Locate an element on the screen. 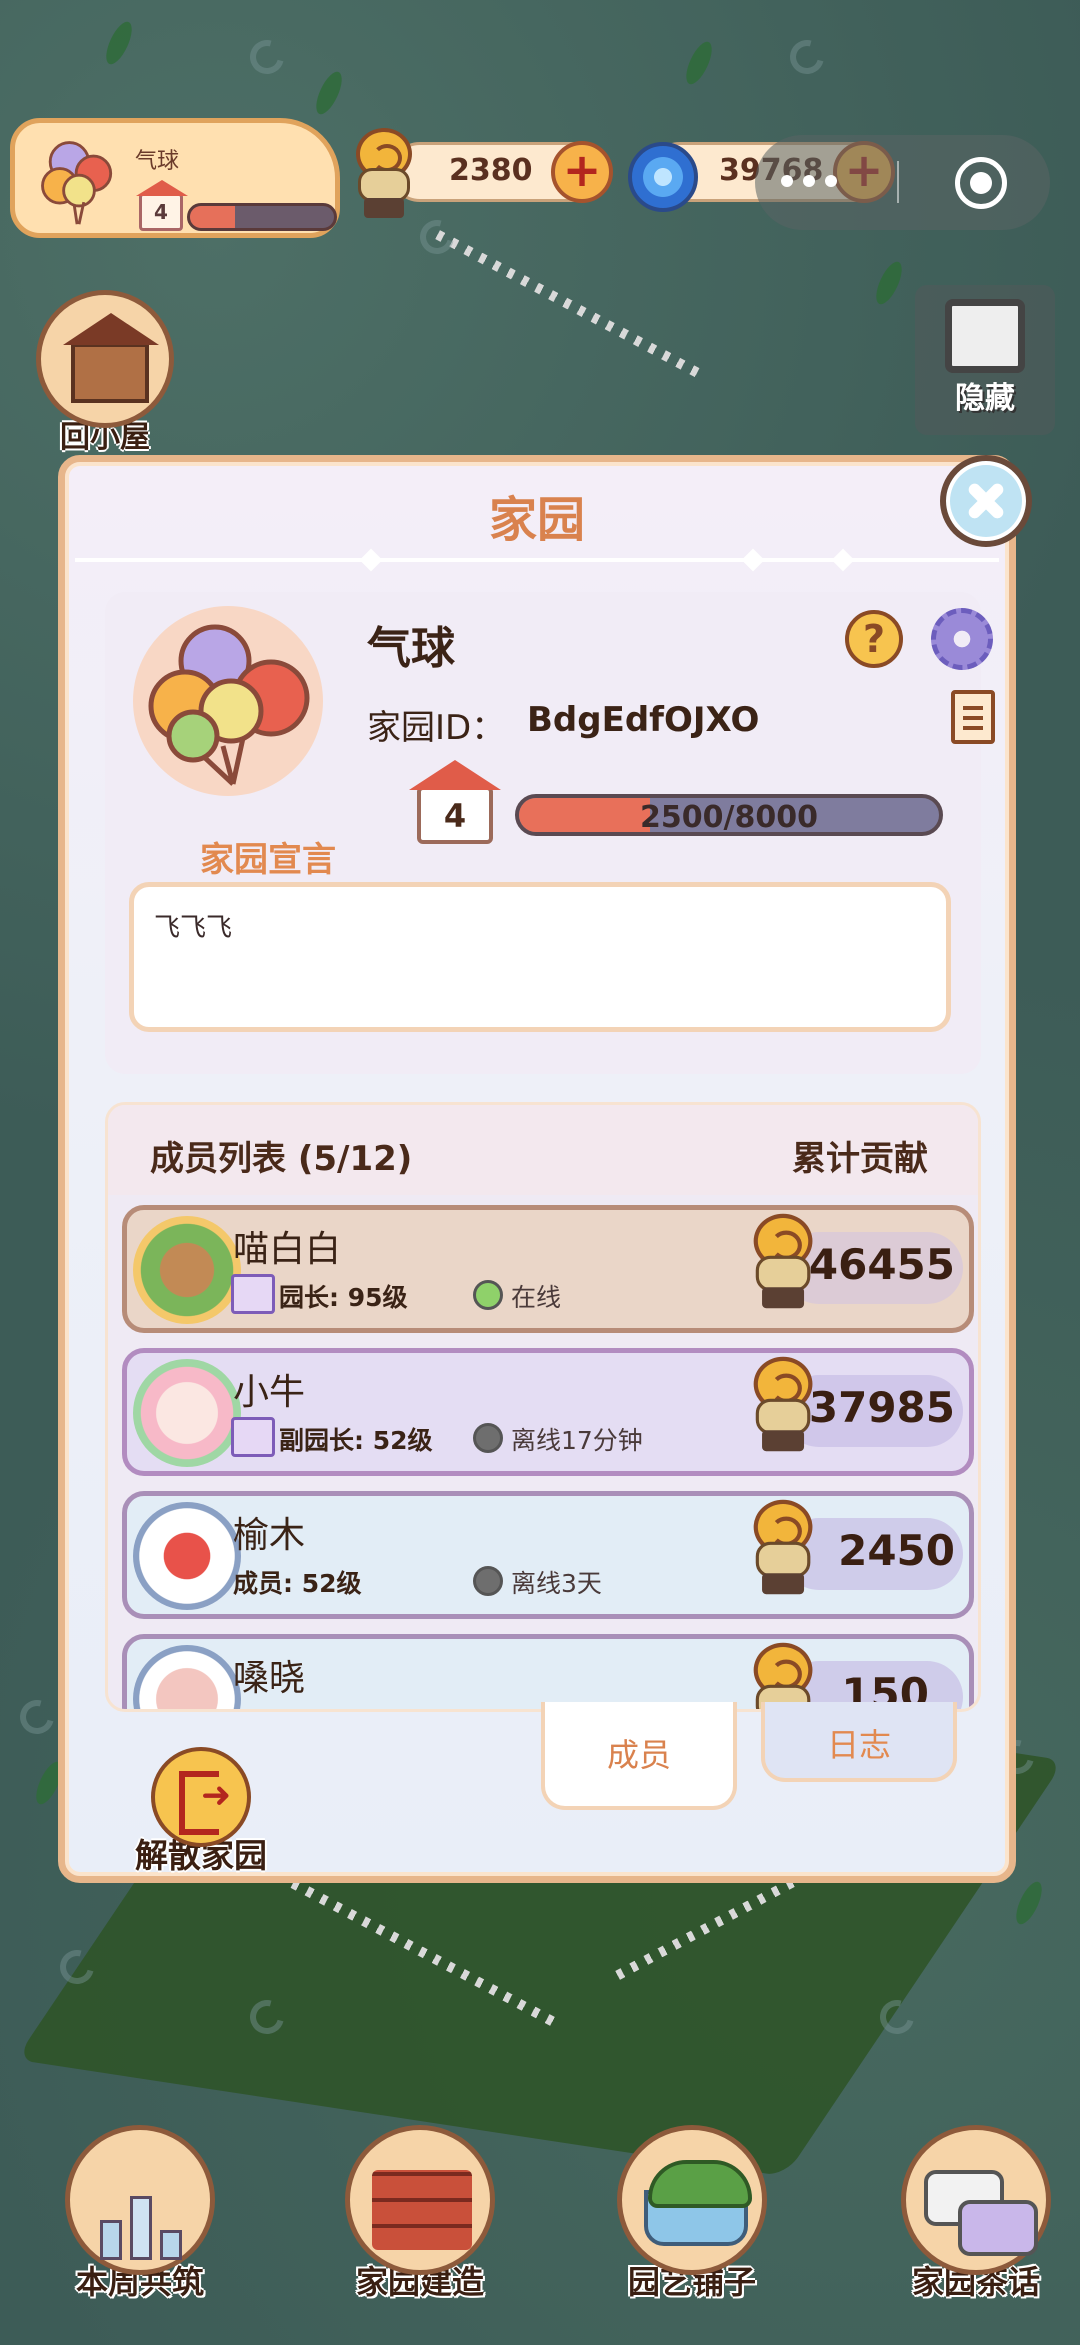 Image resolution: width=1080 pixels, height=2345 pixels. members-count-label: 成员列表 (5/12) is located at coordinates (281, 1159).